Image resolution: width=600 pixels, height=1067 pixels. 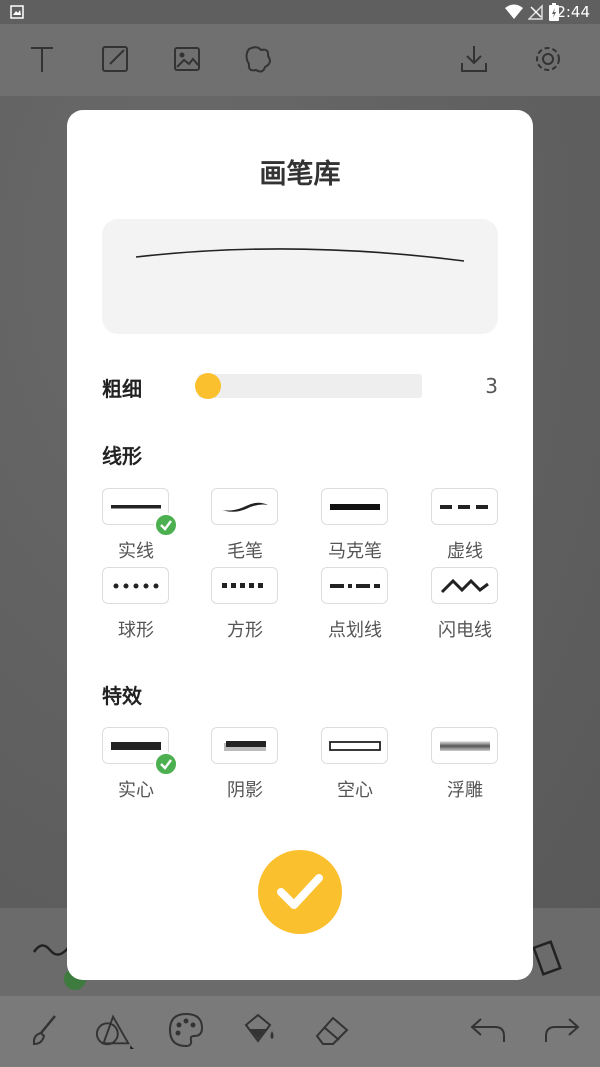 What do you see at coordinates (245, 790) in the screenshot?
I see `effect-option-label: 阴影` at bounding box center [245, 790].